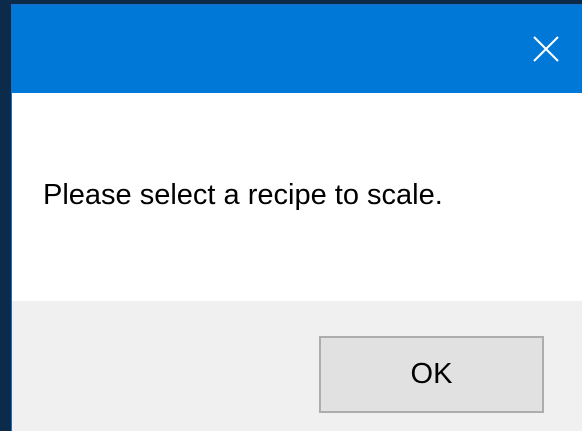 The image size is (582, 431). I want to click on ok-button: OK, so click(431, 374).